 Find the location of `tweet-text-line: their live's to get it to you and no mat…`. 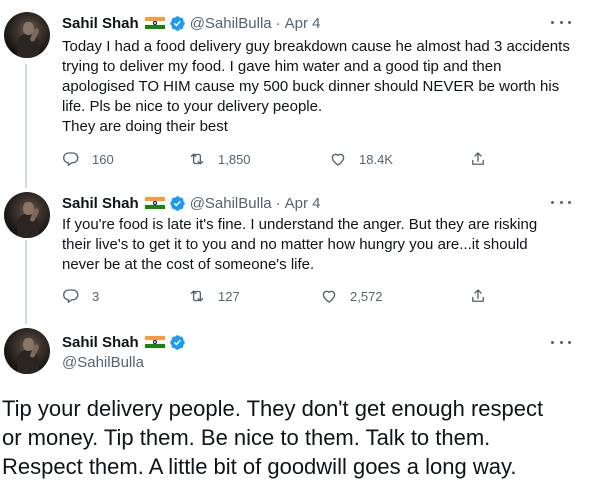

tweet-text-line: their live's to get it to you and no mat… is located at coordinates (295, 244).